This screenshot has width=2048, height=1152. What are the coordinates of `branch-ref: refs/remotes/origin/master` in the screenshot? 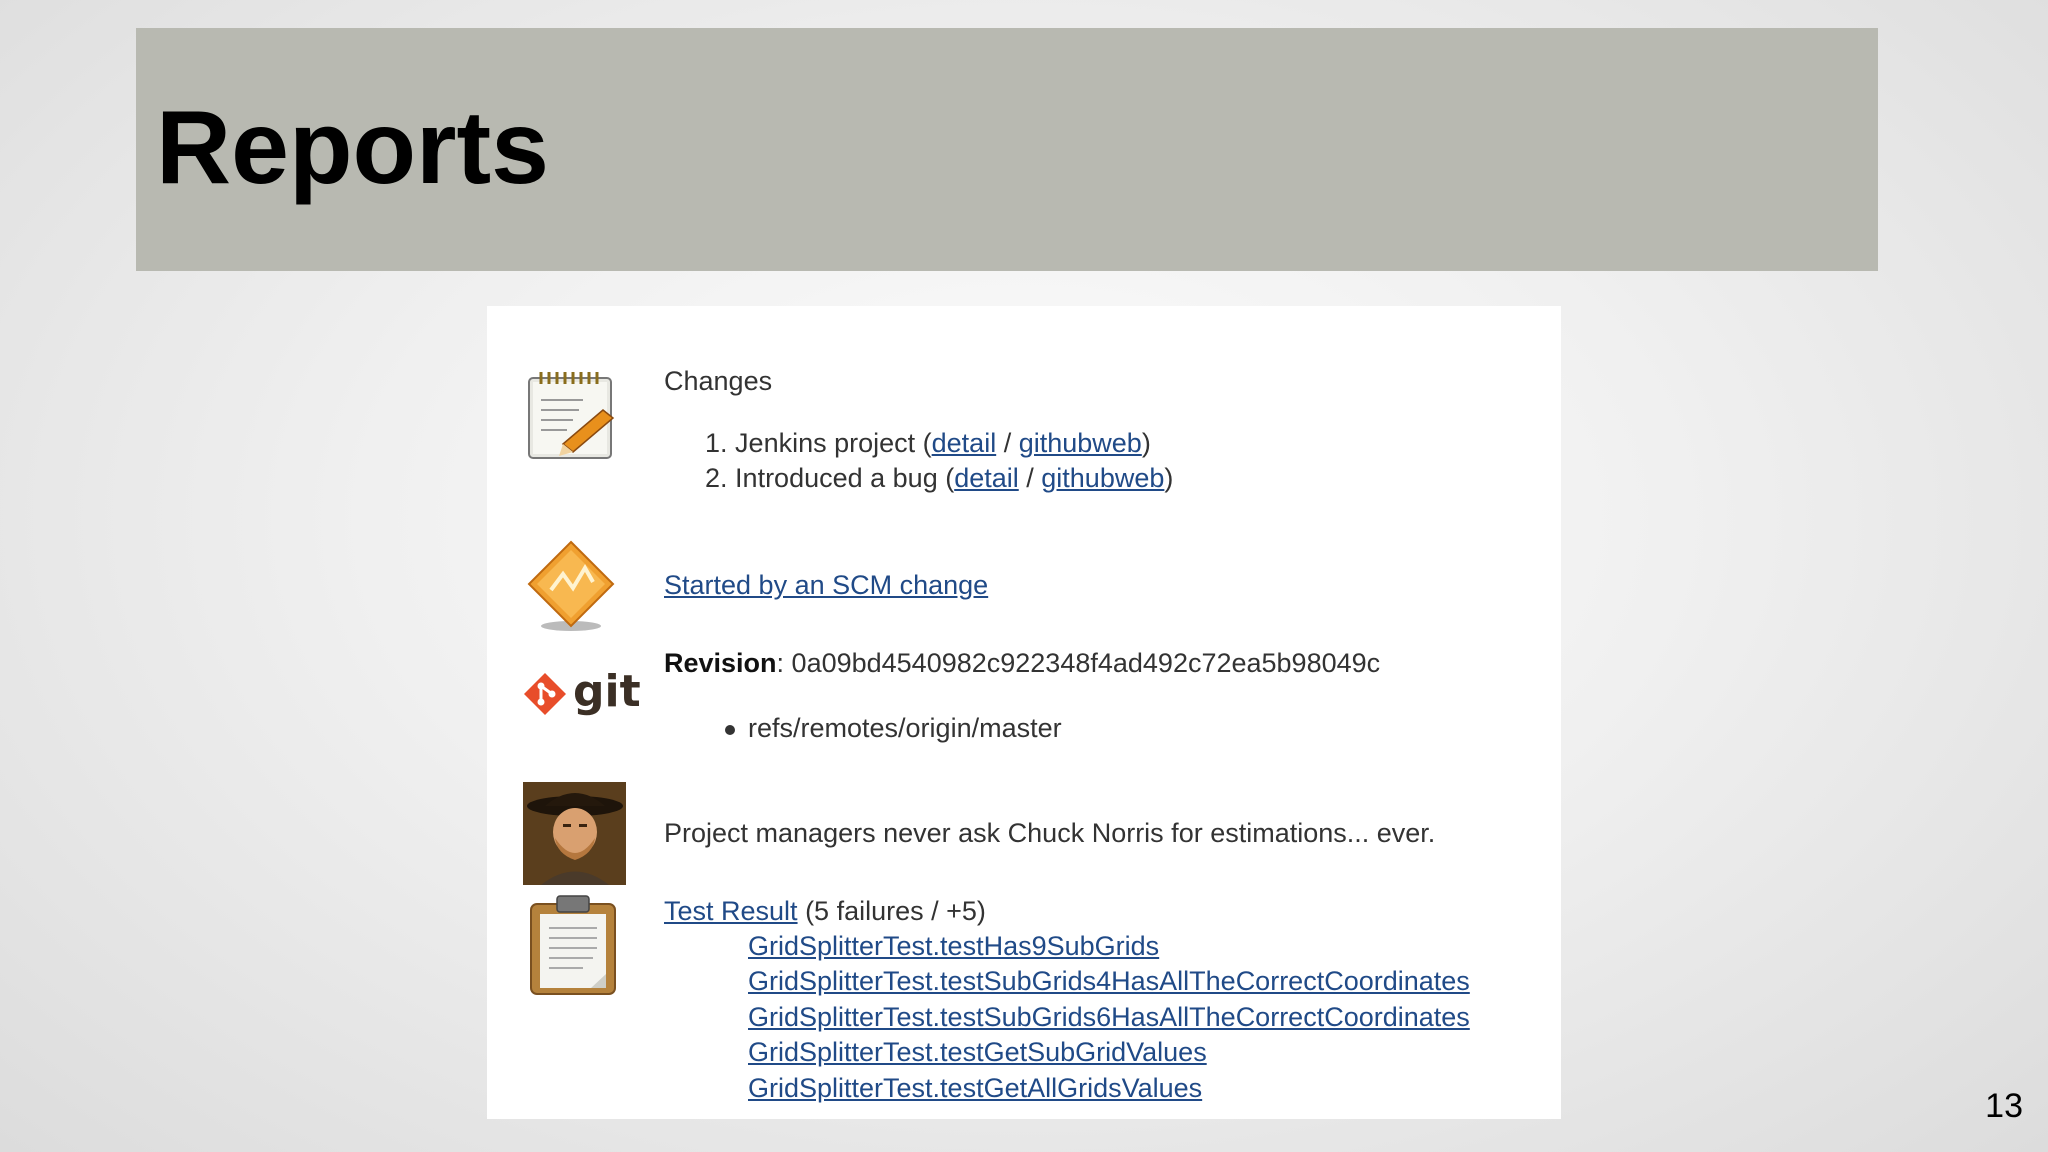 It's located at (905, 728).